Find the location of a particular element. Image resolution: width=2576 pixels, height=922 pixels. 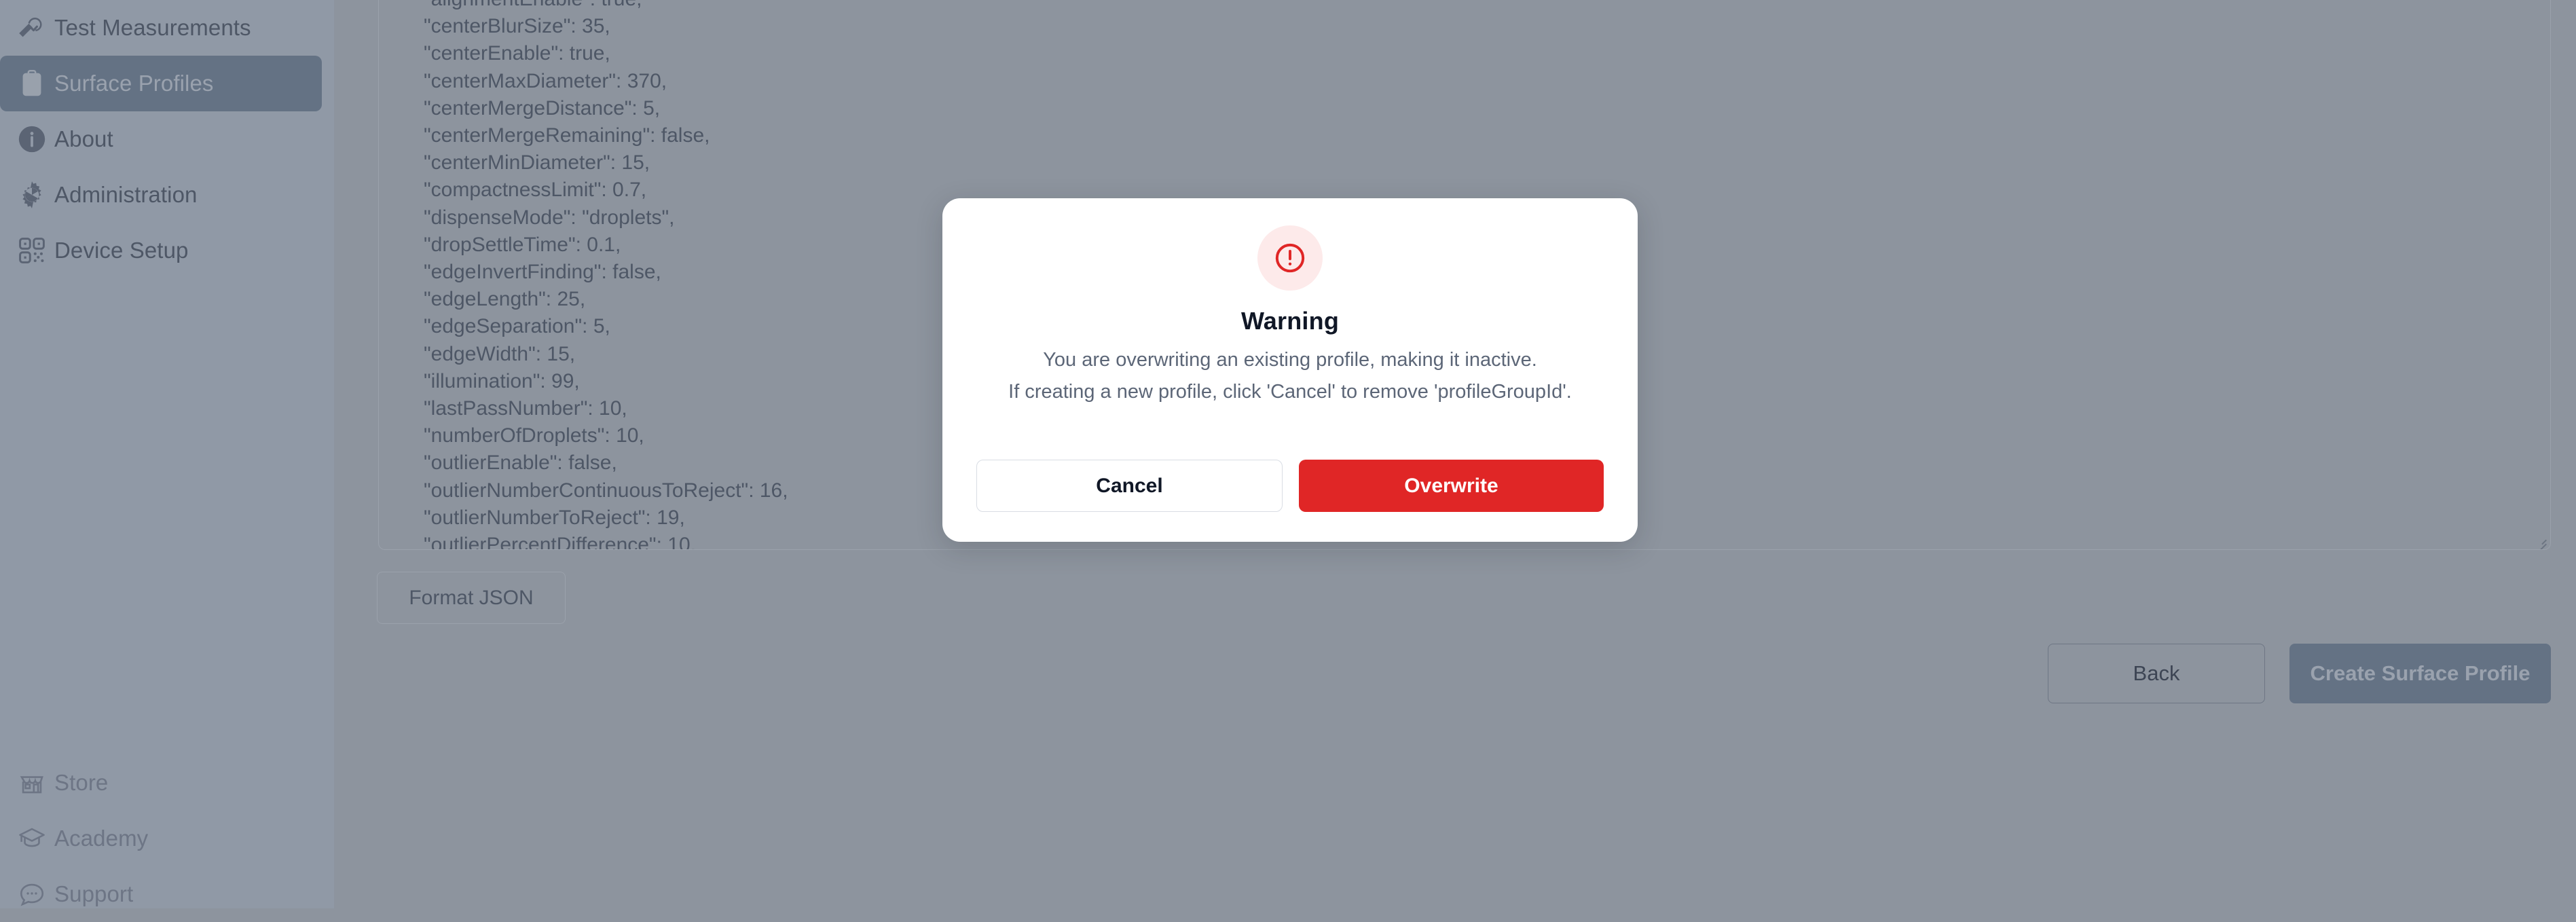

dialog-title: Warning is located at coordinates (1290, 321).